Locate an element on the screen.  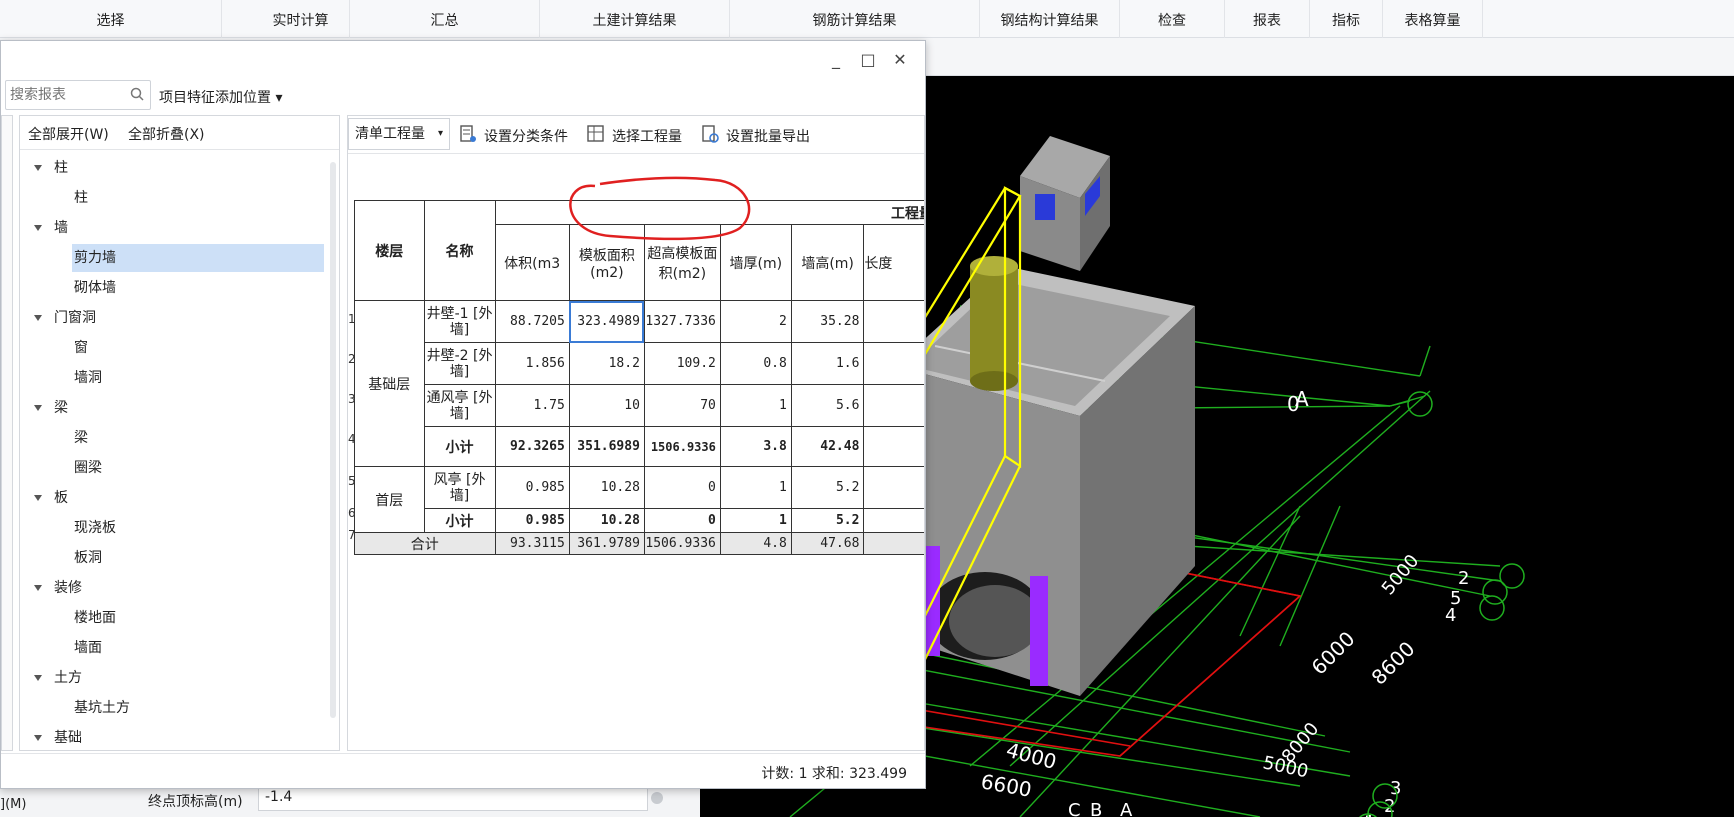
cell-volume: 92.3265 is located at coordinates (532, 446).